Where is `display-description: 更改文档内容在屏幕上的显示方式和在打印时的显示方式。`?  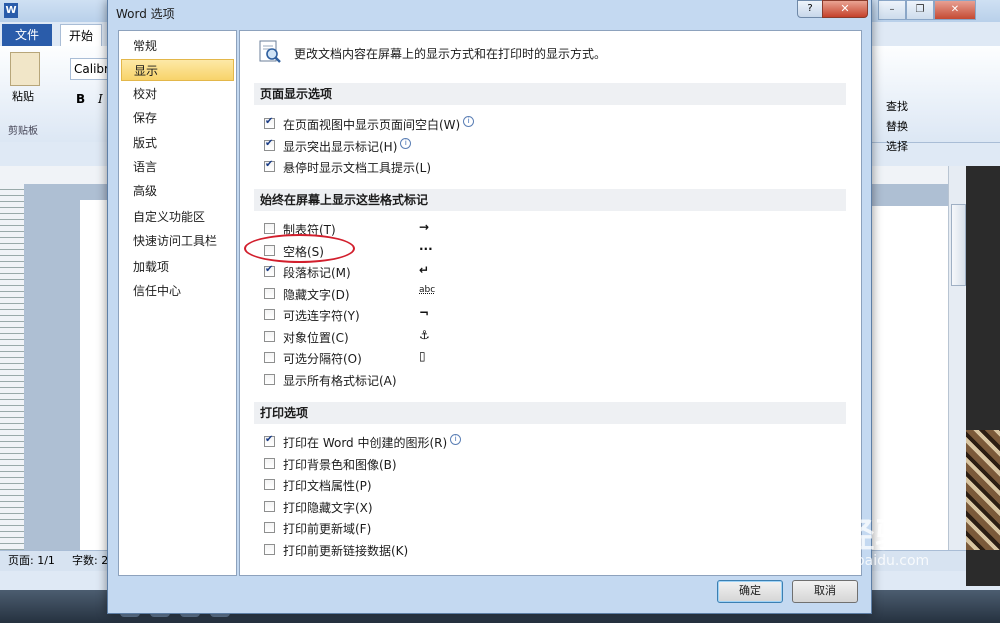
display-description: 更改文档内容在屏幕上的显示方式和在打印时的显示方式。 is located at coordinates (450, 54).